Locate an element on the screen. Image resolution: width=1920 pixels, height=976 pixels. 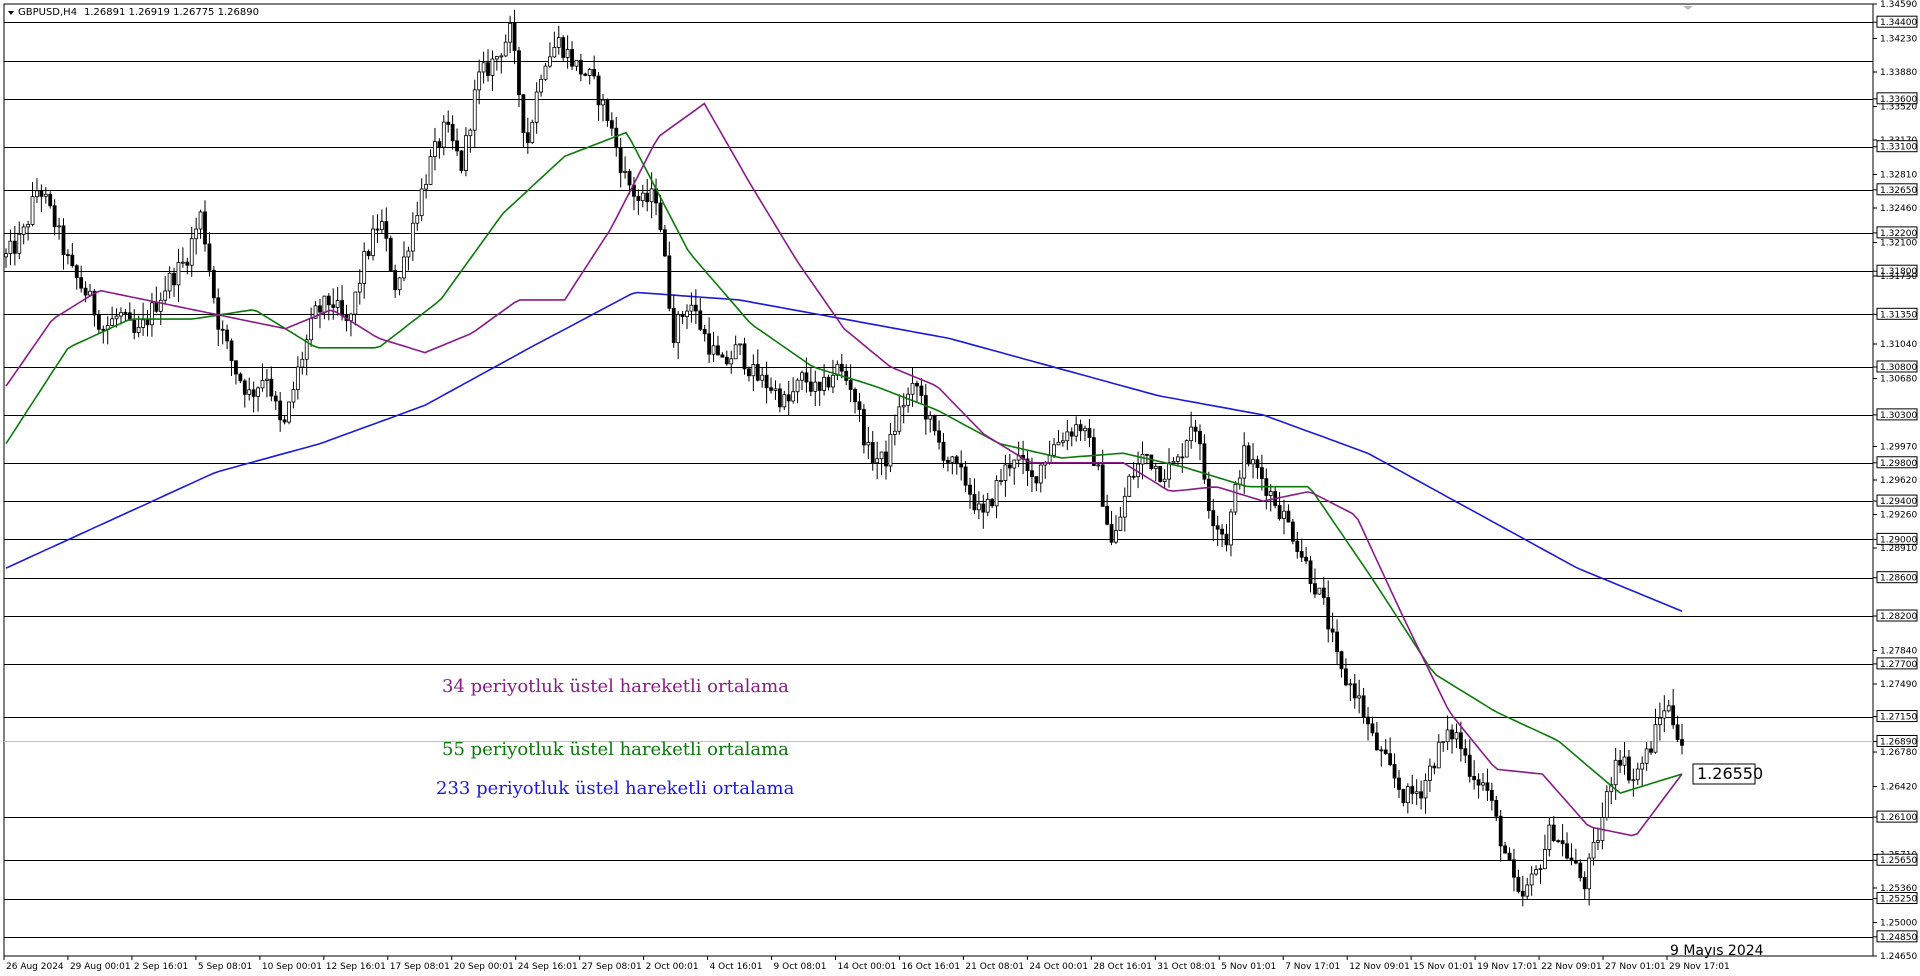
y-tick-label: 1.31750 is located at coordinates (1898, 277).